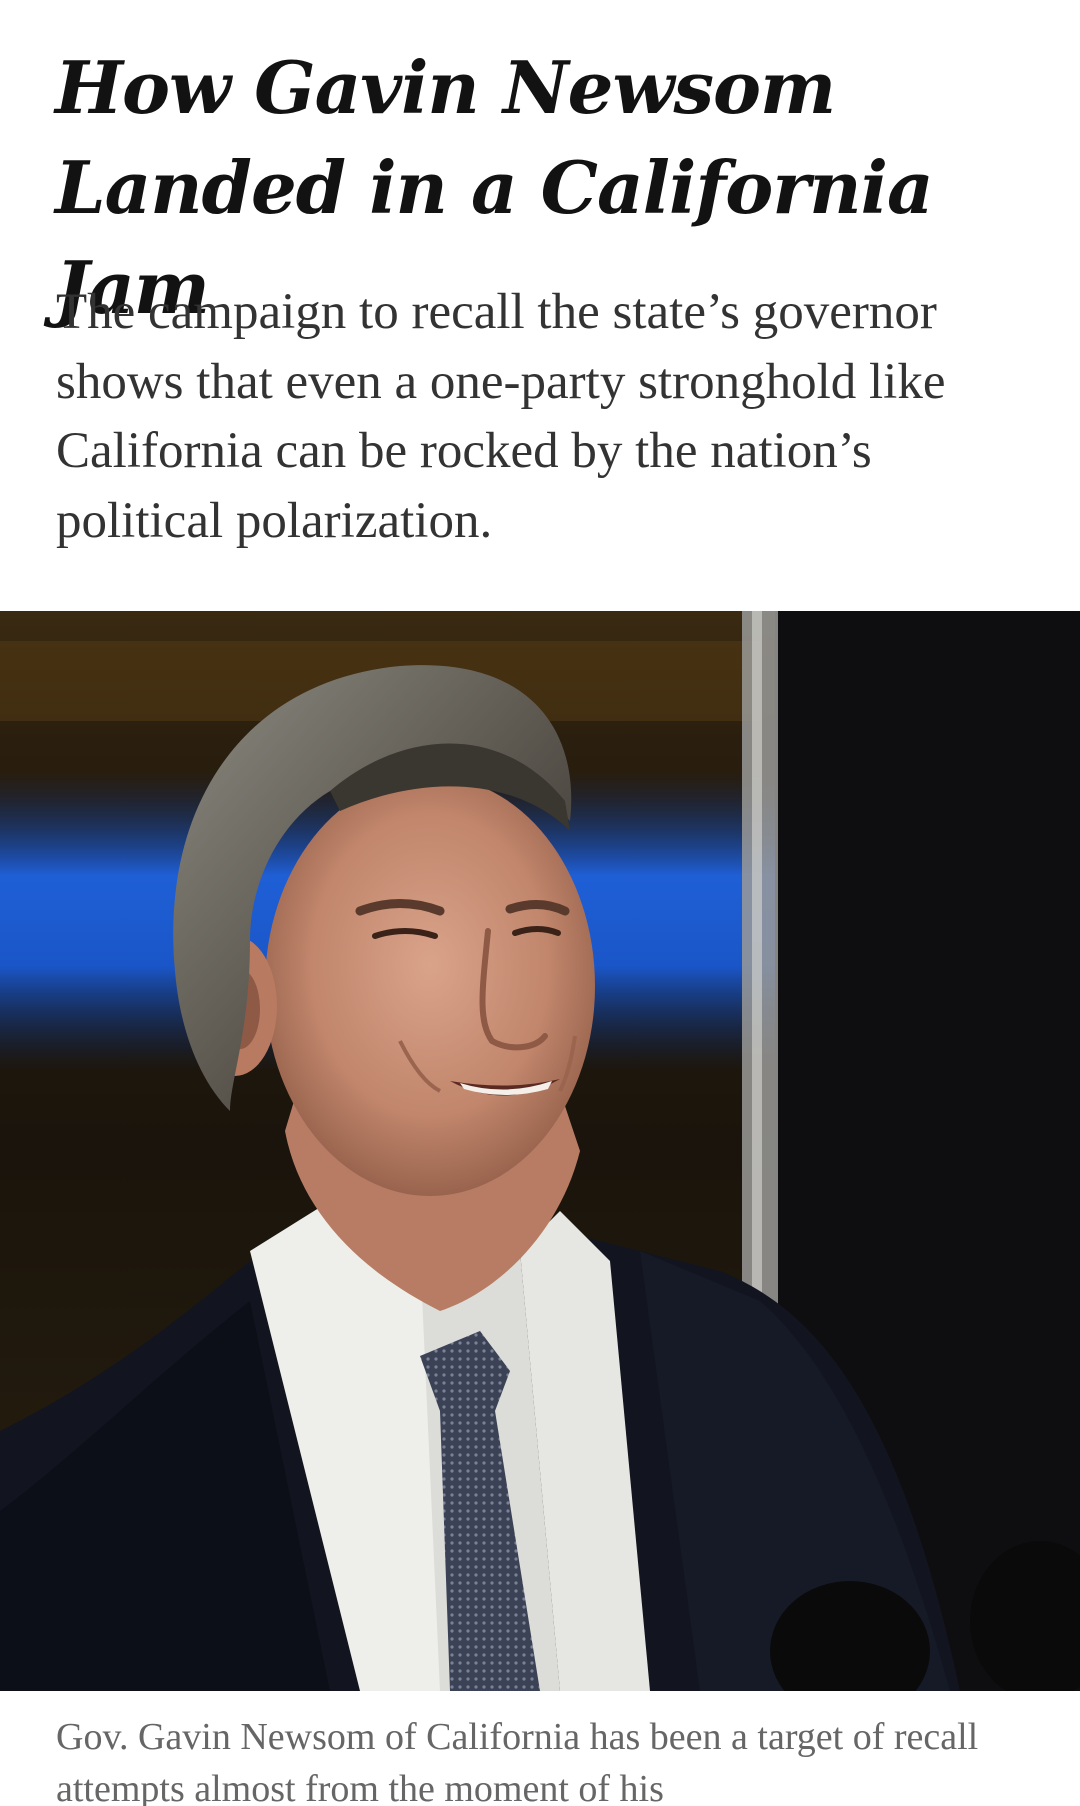  I want to click on headline-line-1: How Gavin Newsom, so click(445, 87).